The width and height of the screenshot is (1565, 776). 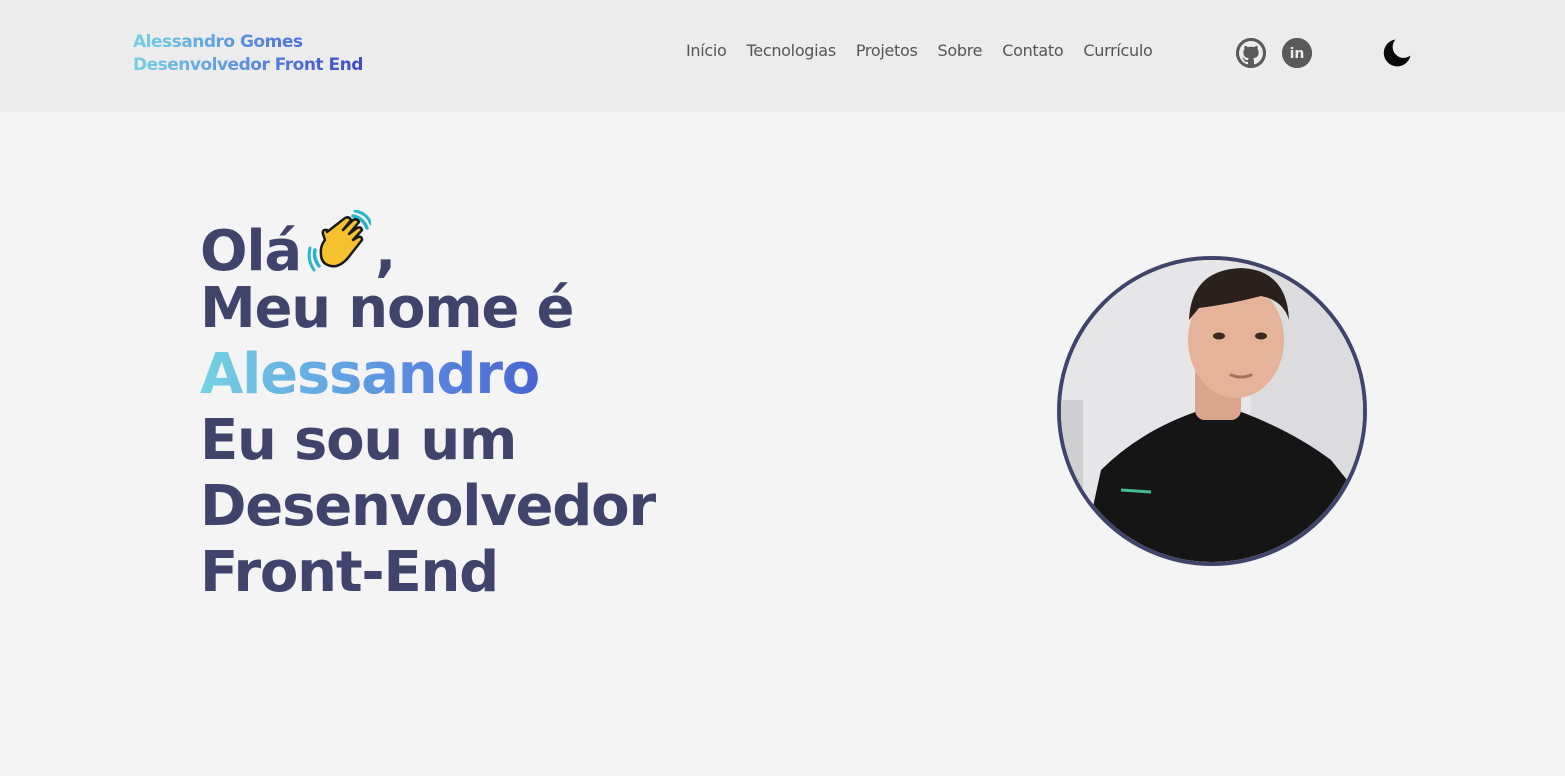 What do you see at coordinates (387, 308) in the screenshot?
I see `intro-line: Meu nome é` at bounding box center [387, 308].